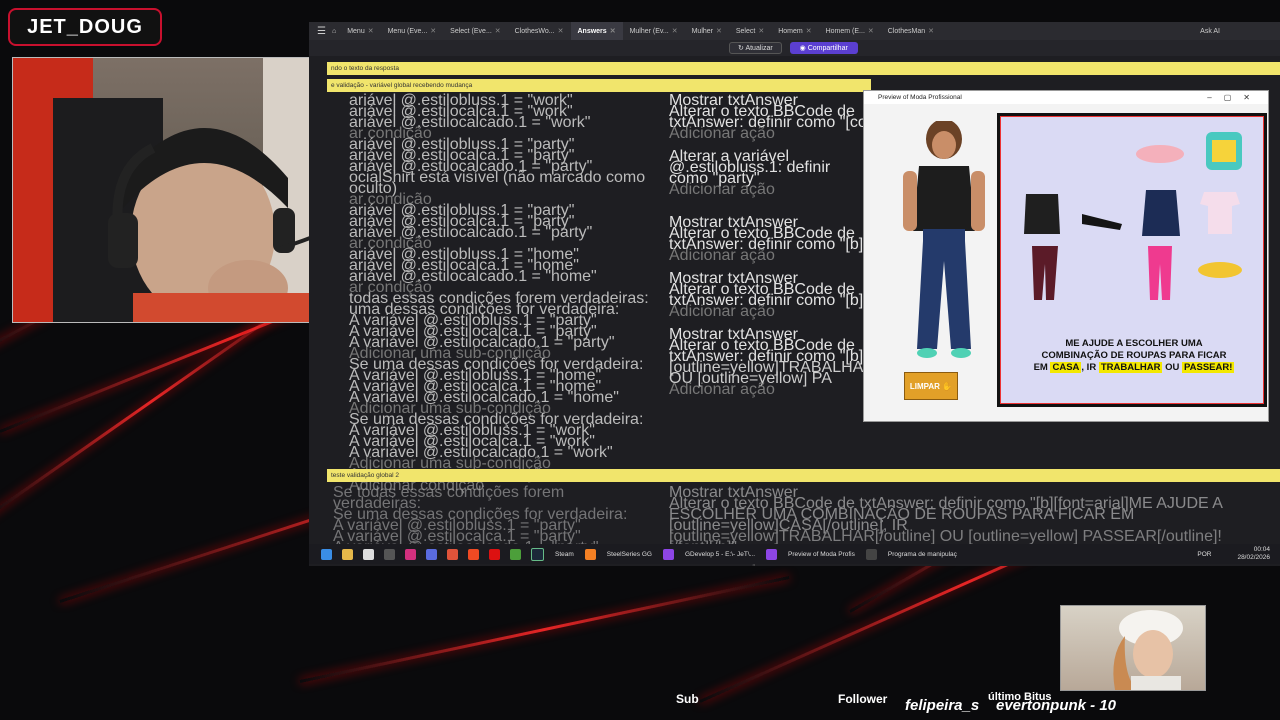 This screenshot has height=720, width=1280. Describe the element at coordinates (410, 554) in the screenshot. I see `instagram-icon` at that location.